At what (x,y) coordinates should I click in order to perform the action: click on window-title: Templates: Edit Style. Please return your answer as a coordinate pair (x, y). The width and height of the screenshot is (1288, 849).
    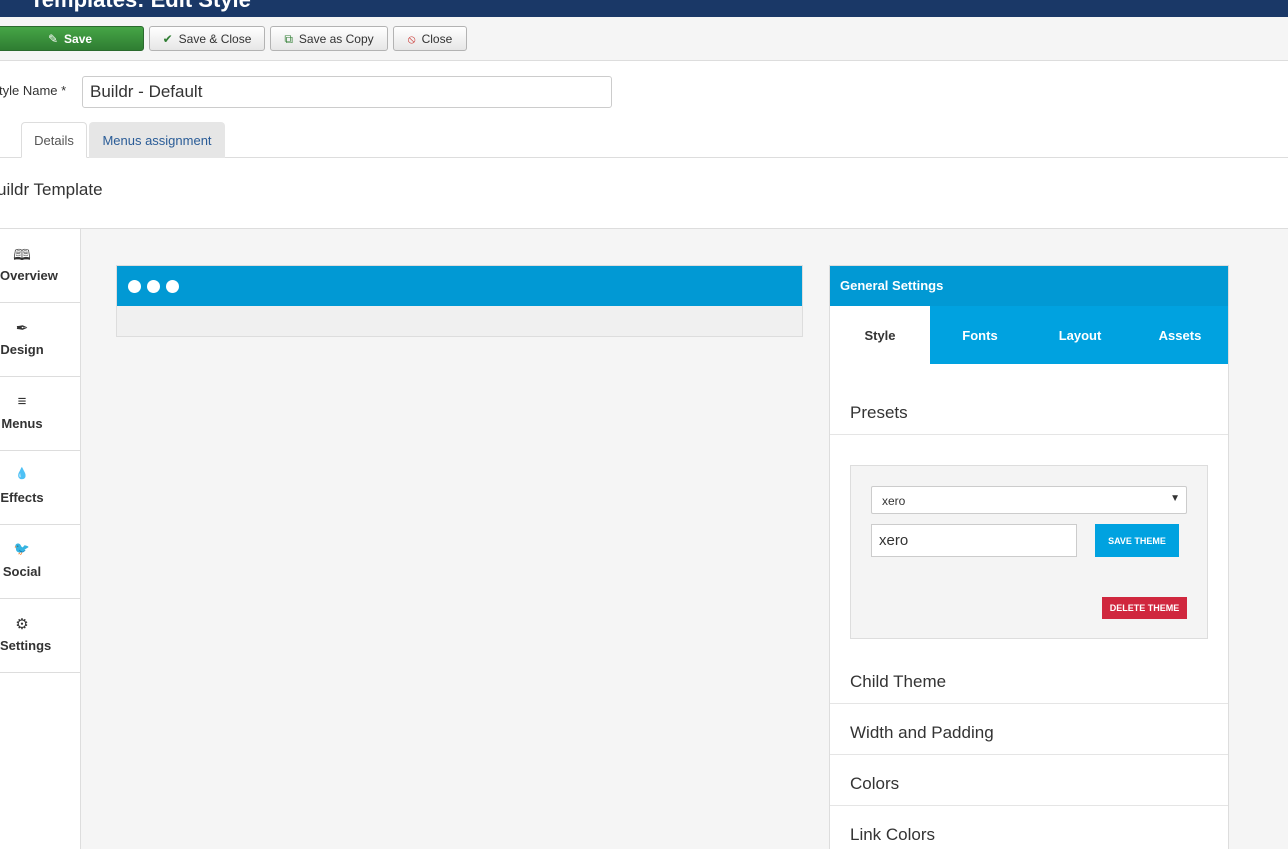
    Looking at the image, I should click on (140, 6).